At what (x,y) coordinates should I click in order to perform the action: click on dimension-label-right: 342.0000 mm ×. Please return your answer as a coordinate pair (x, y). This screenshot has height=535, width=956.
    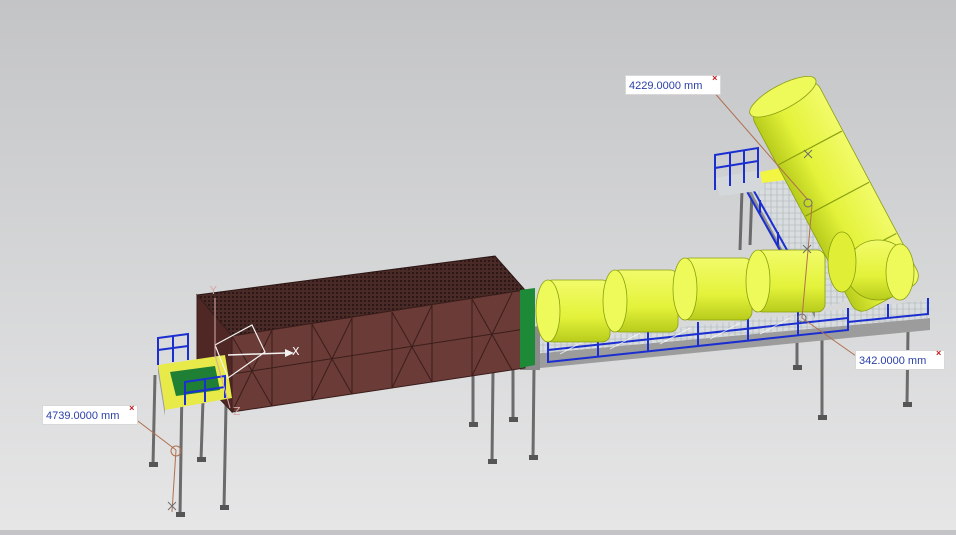
    Looking at the image, I should click on (900, 358).